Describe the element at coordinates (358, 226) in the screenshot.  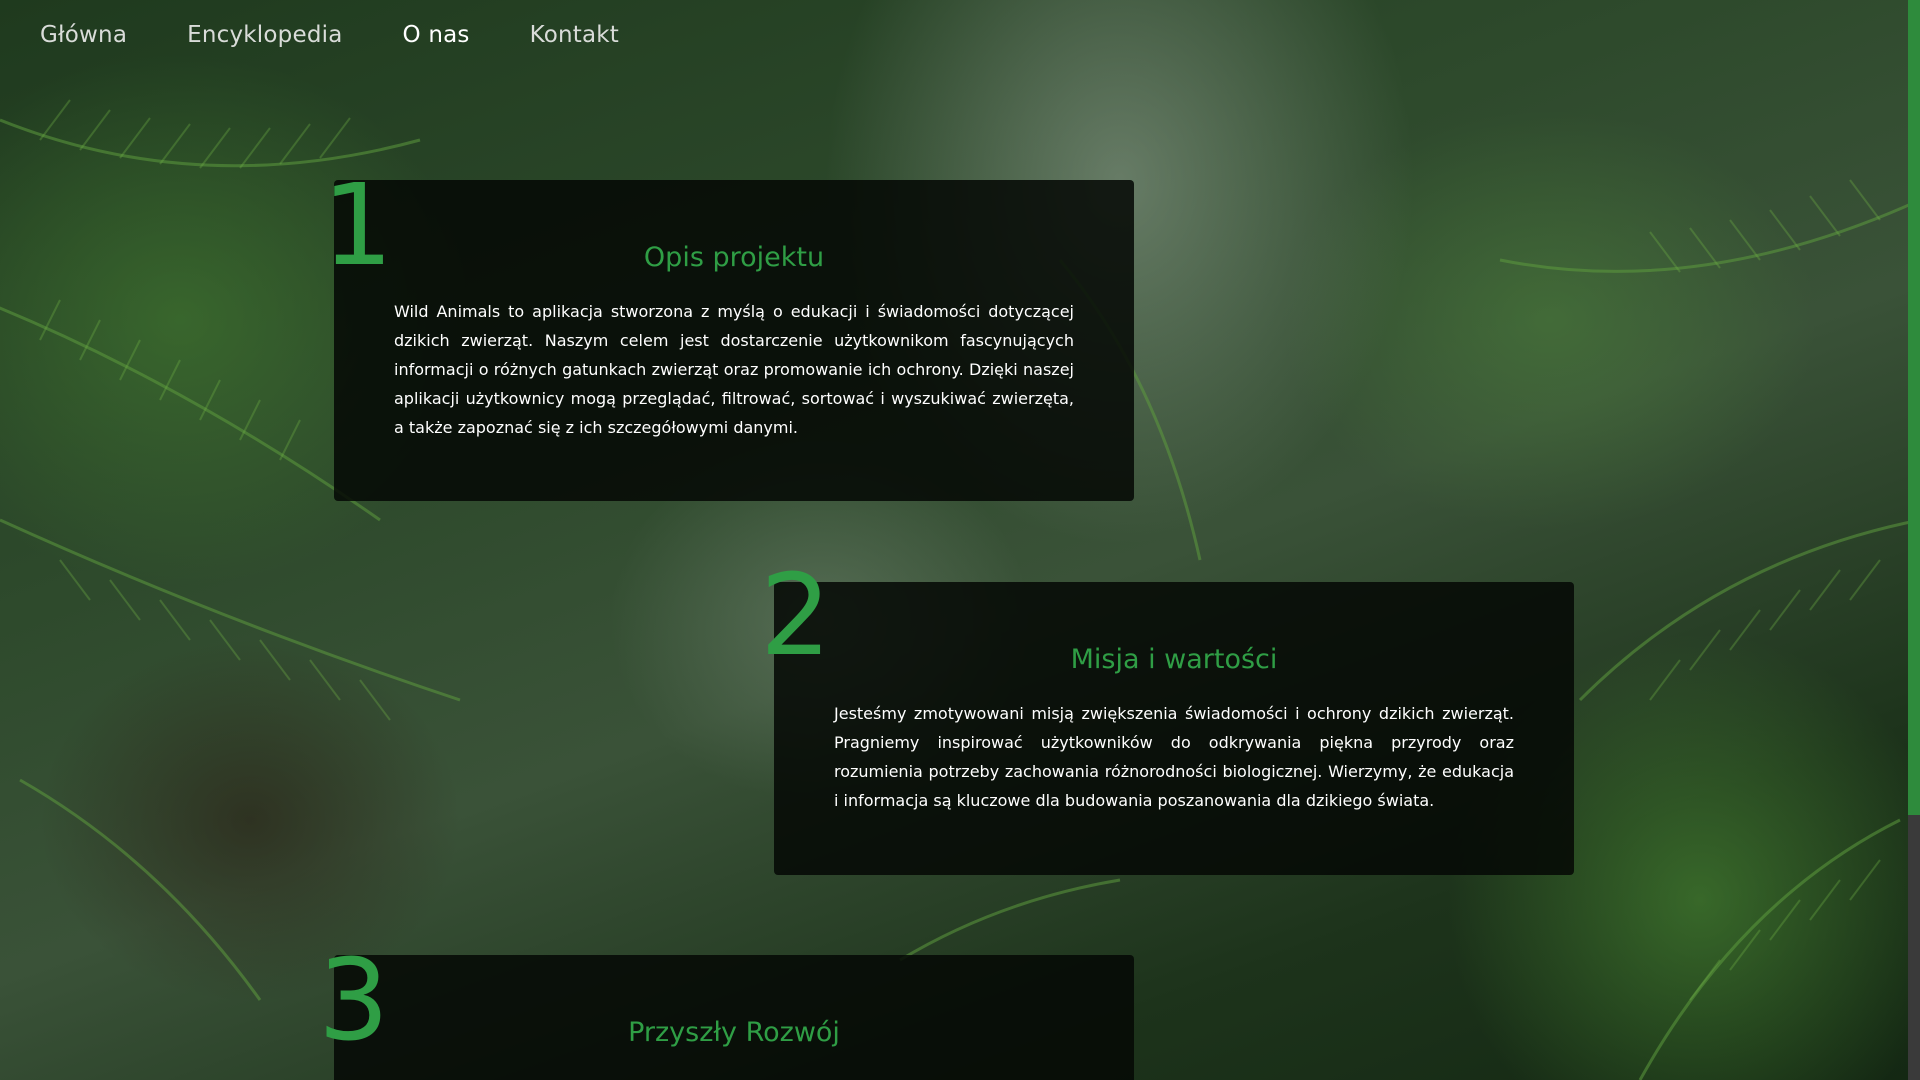
I see `section-number: 1` at that location.